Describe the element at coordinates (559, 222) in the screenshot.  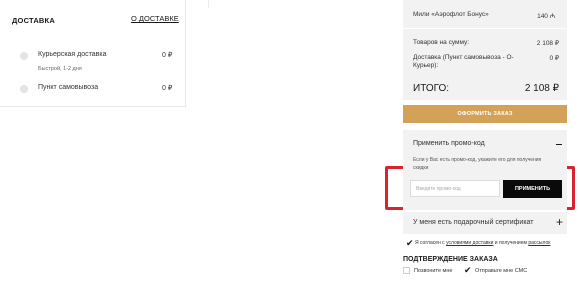
I see `expand-plus-icon: +` at that location.